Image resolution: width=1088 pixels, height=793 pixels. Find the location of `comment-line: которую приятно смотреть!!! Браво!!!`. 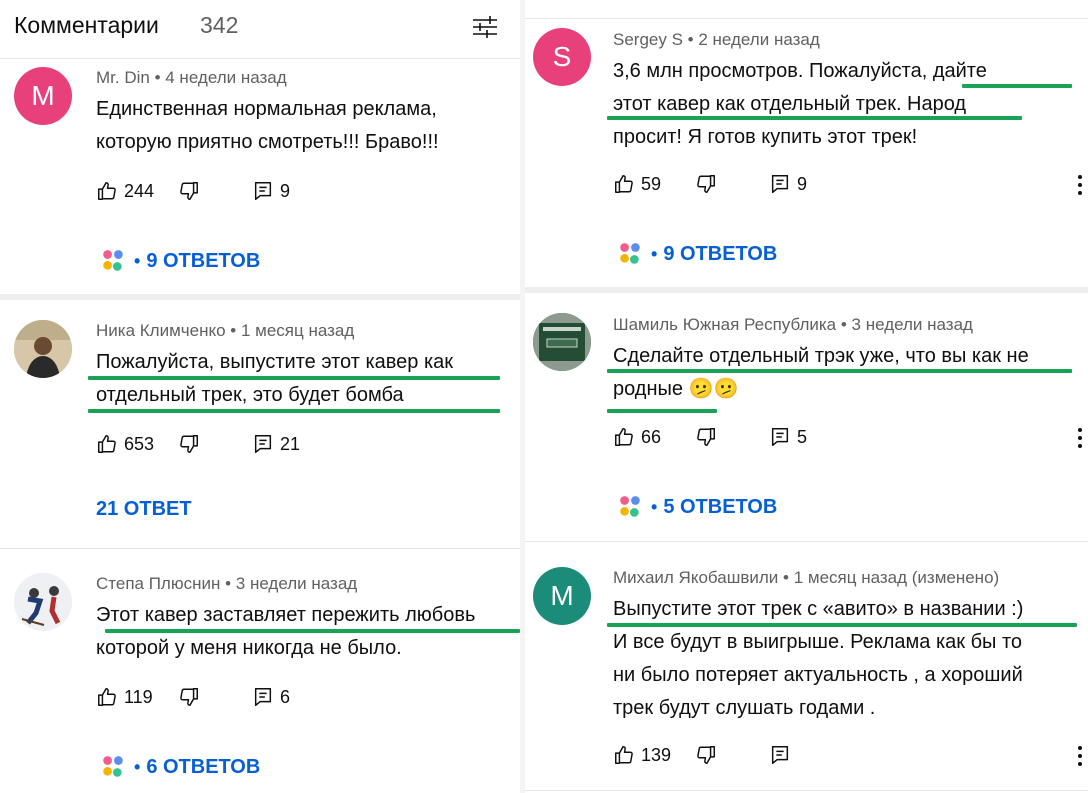

comment-line: которую приятно смотреть!!! Браво!!! is located at coordinates (267, 142).